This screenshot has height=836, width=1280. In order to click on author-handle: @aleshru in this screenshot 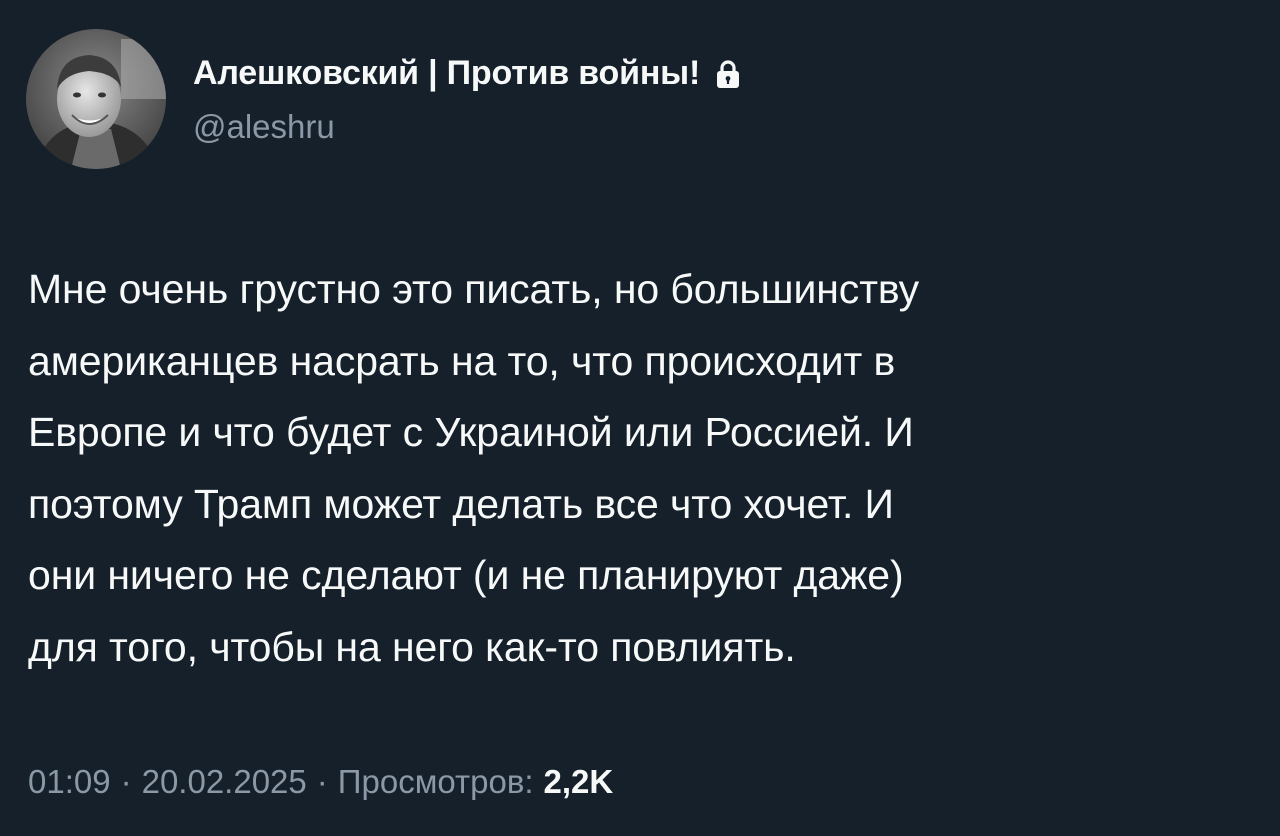, I will do `click(264, 127)`.